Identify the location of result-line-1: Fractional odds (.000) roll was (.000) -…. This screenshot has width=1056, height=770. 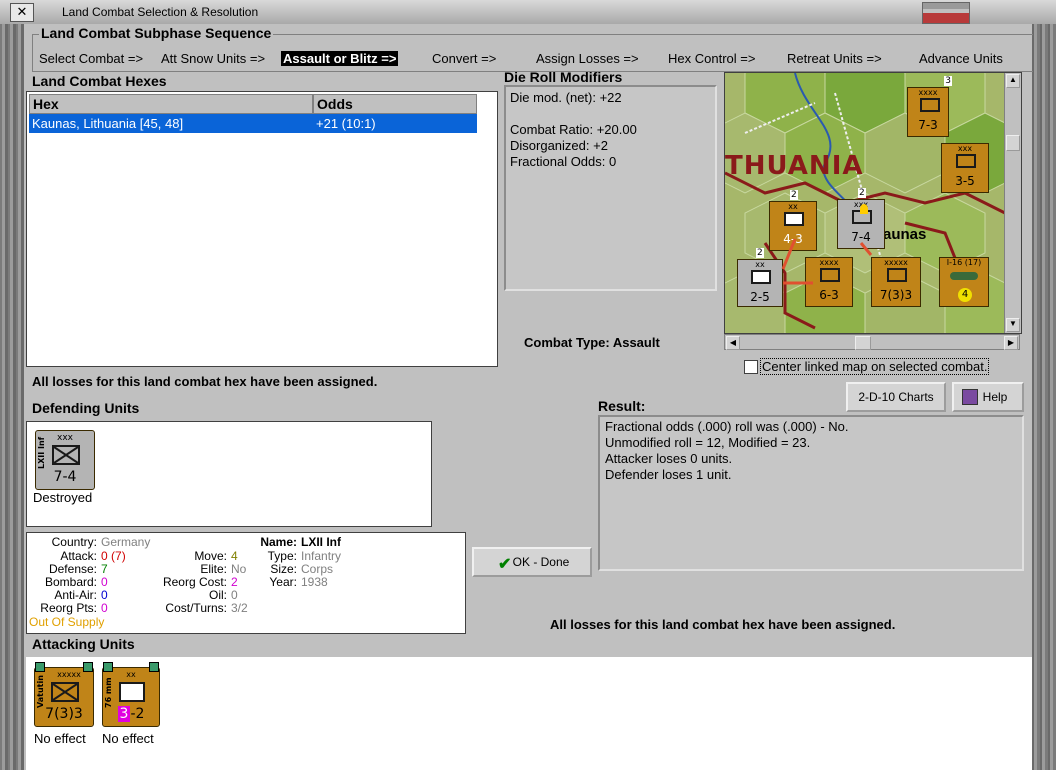
(727, 426).